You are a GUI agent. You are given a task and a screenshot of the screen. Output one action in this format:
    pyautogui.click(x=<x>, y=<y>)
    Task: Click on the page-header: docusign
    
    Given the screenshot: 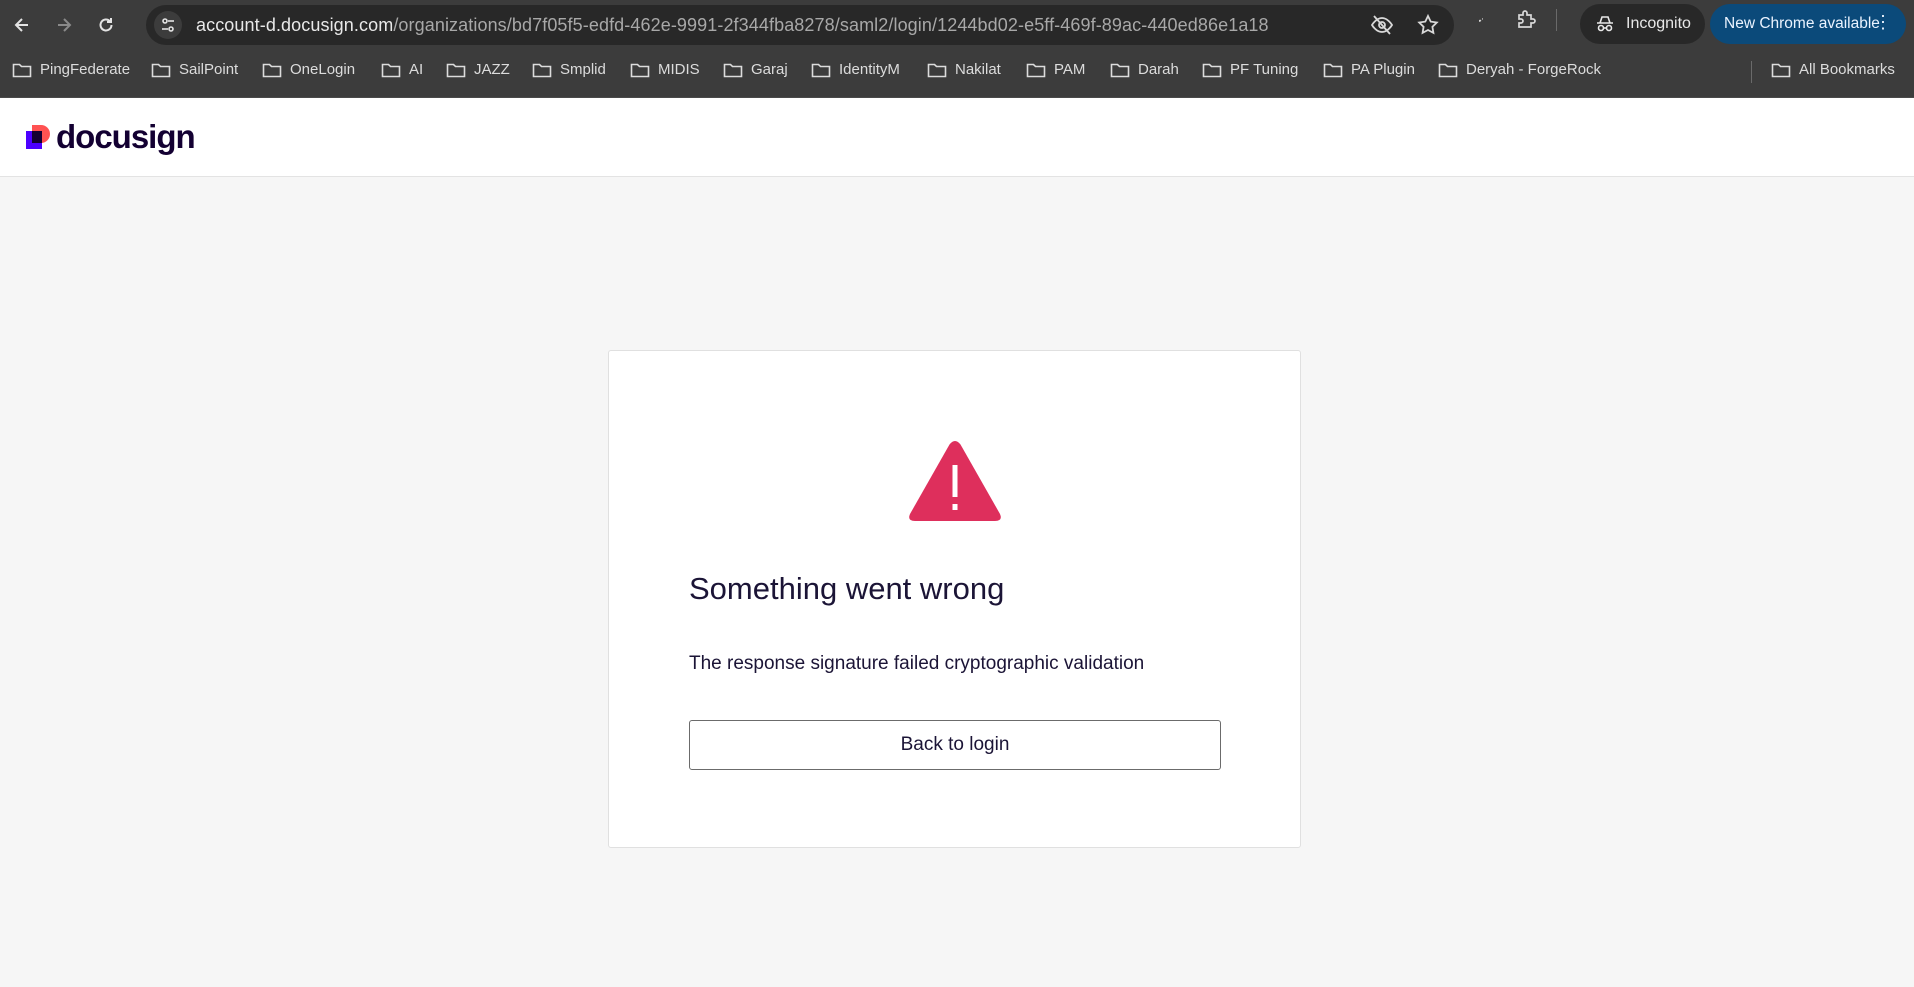 What is the action you would take?
    pyautogui.click(x=957, y=137)
    